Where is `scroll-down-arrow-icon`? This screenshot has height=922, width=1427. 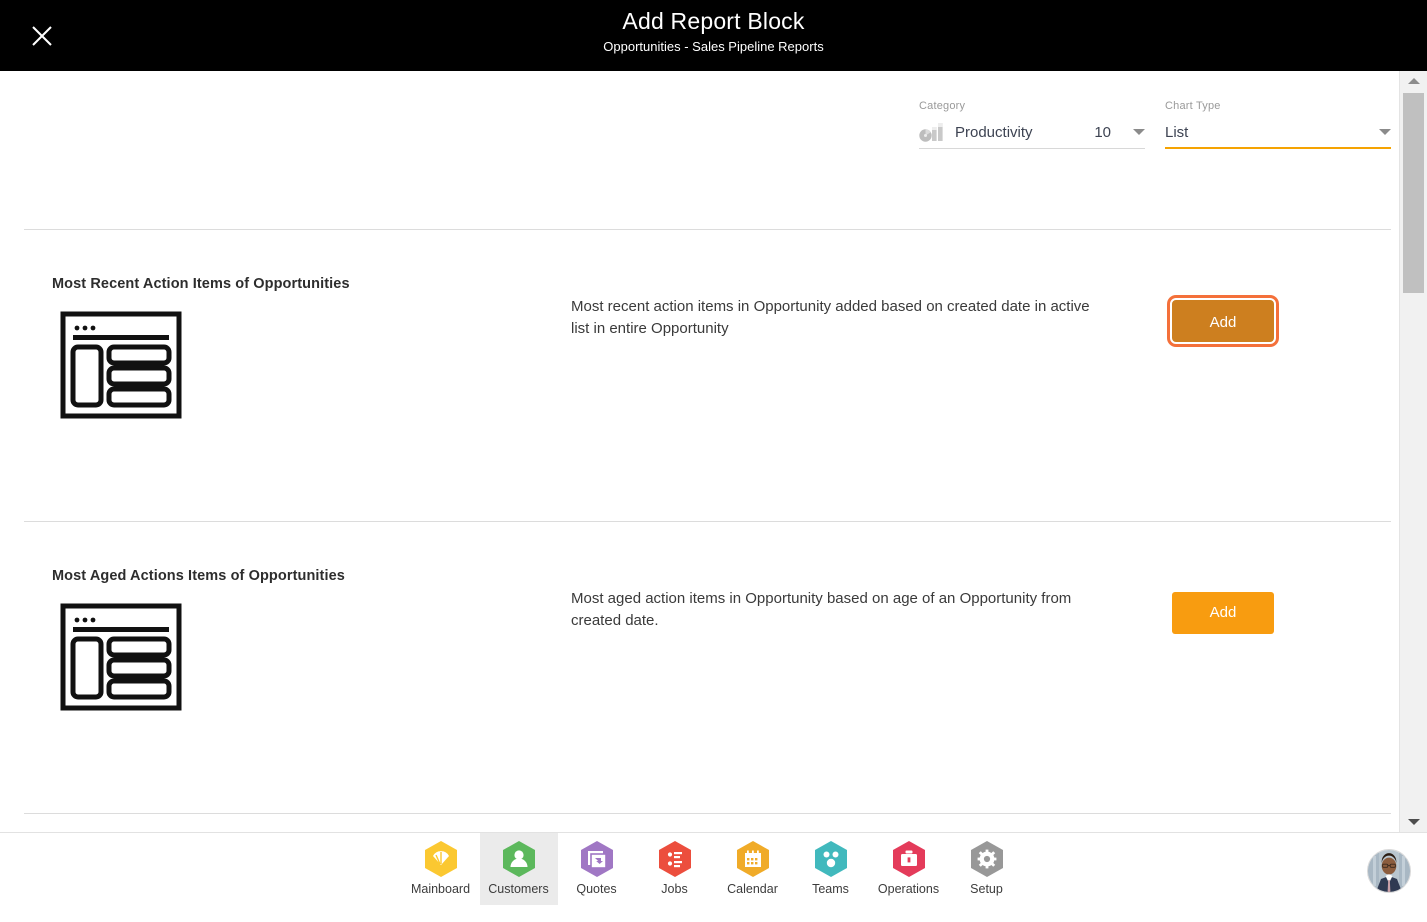
scroll-down-arrow-icon is located at coordinates (1413, 822).